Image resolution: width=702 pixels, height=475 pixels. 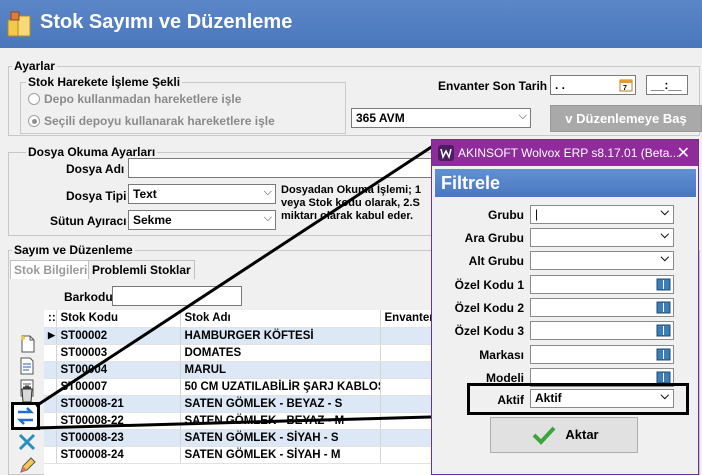 I want to click on table-row: ST00004 MARUL, so click(x=244, y=370).